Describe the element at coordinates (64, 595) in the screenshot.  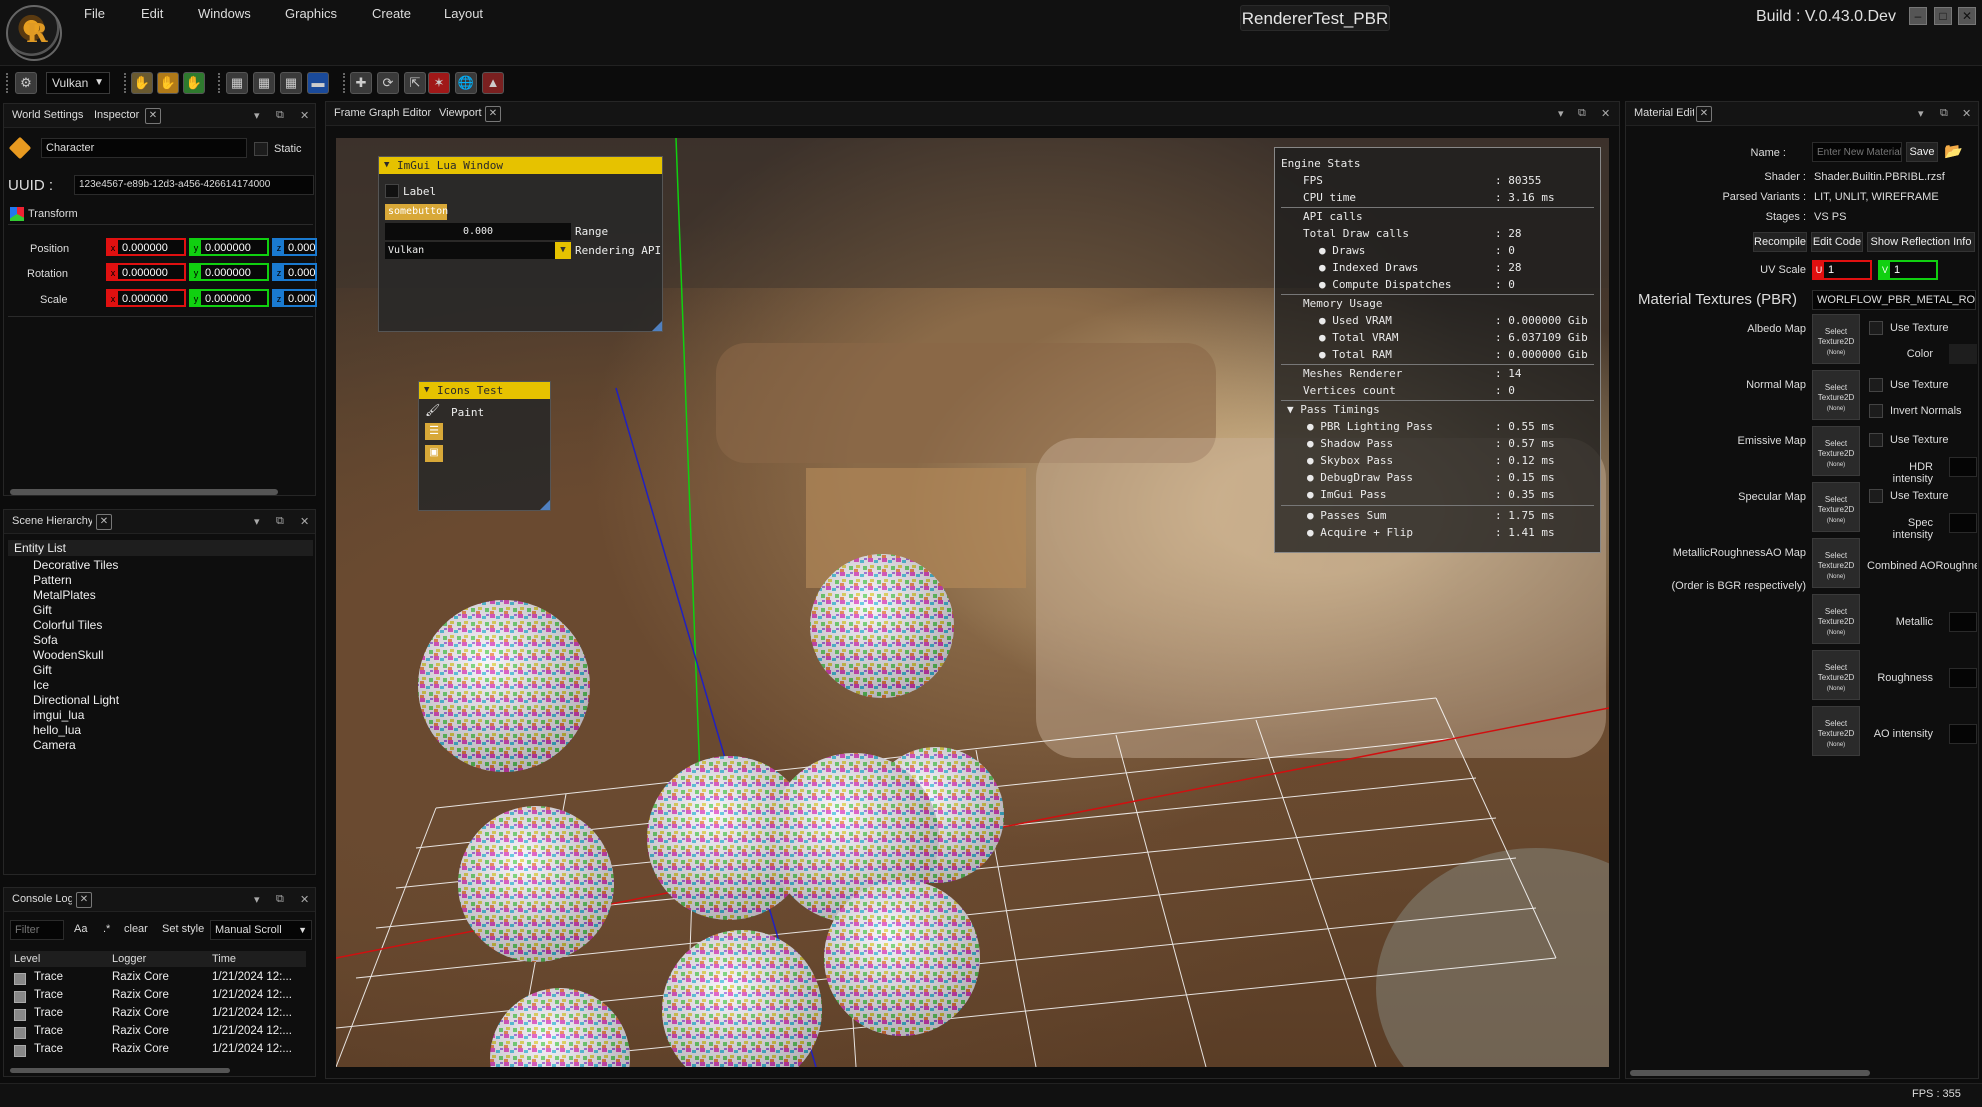
I see `tree-item: MetalPlates` at that location.